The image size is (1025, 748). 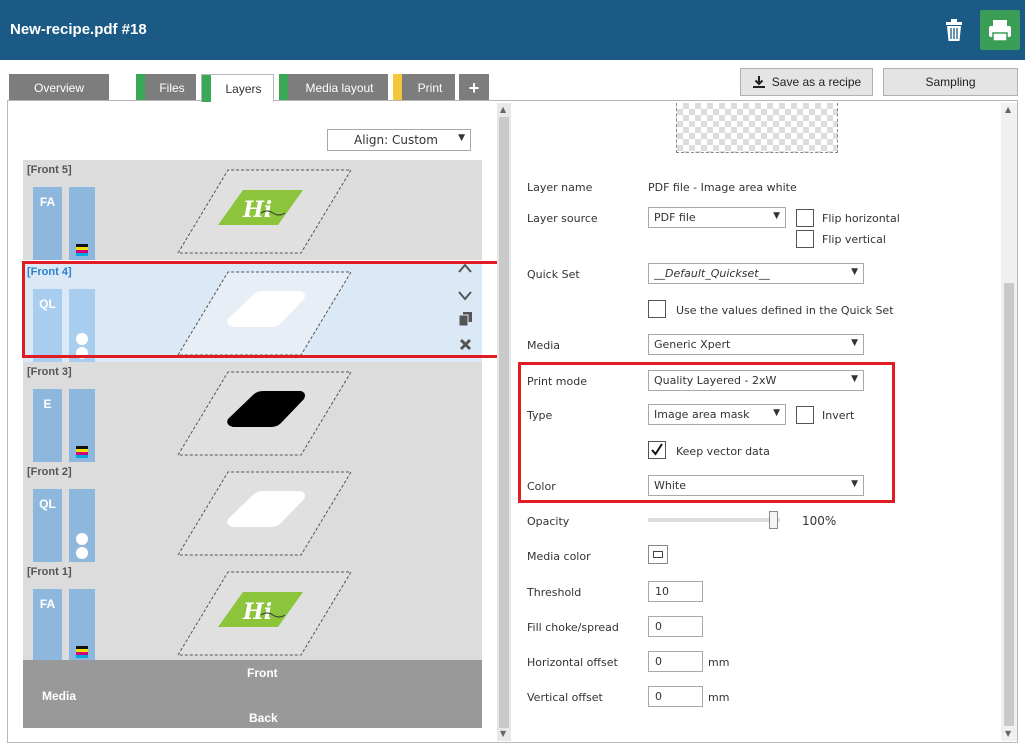 I want to click on vertical-offset-unit: mm, so click(x=719, y=697).